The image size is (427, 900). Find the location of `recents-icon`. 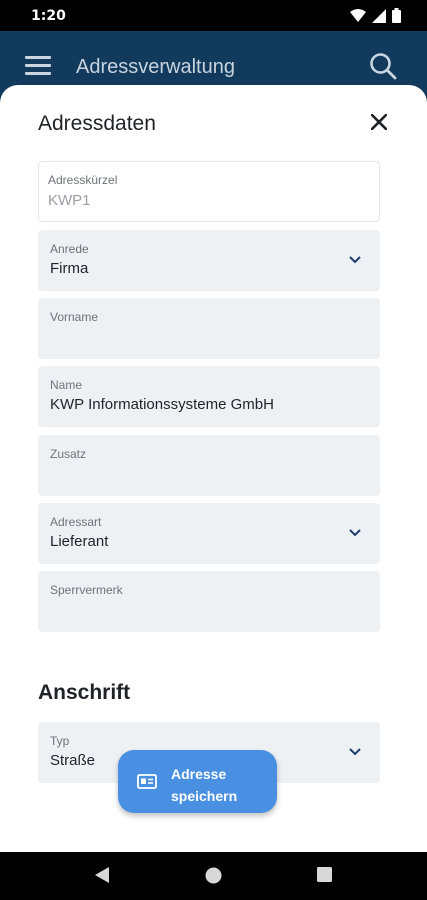

recents-icon is located at coordinates (324, 874).